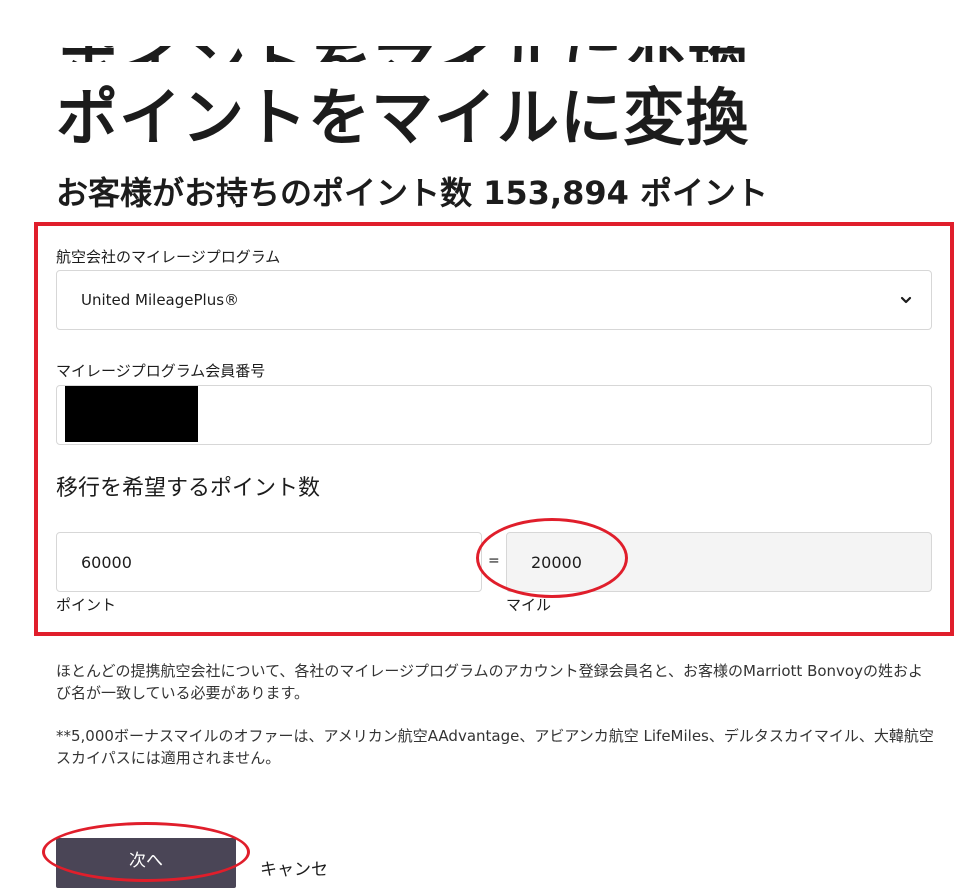 The width and height of the screenshot is (976, 888). I want to click on redacted-member-number, so click(131, 414).